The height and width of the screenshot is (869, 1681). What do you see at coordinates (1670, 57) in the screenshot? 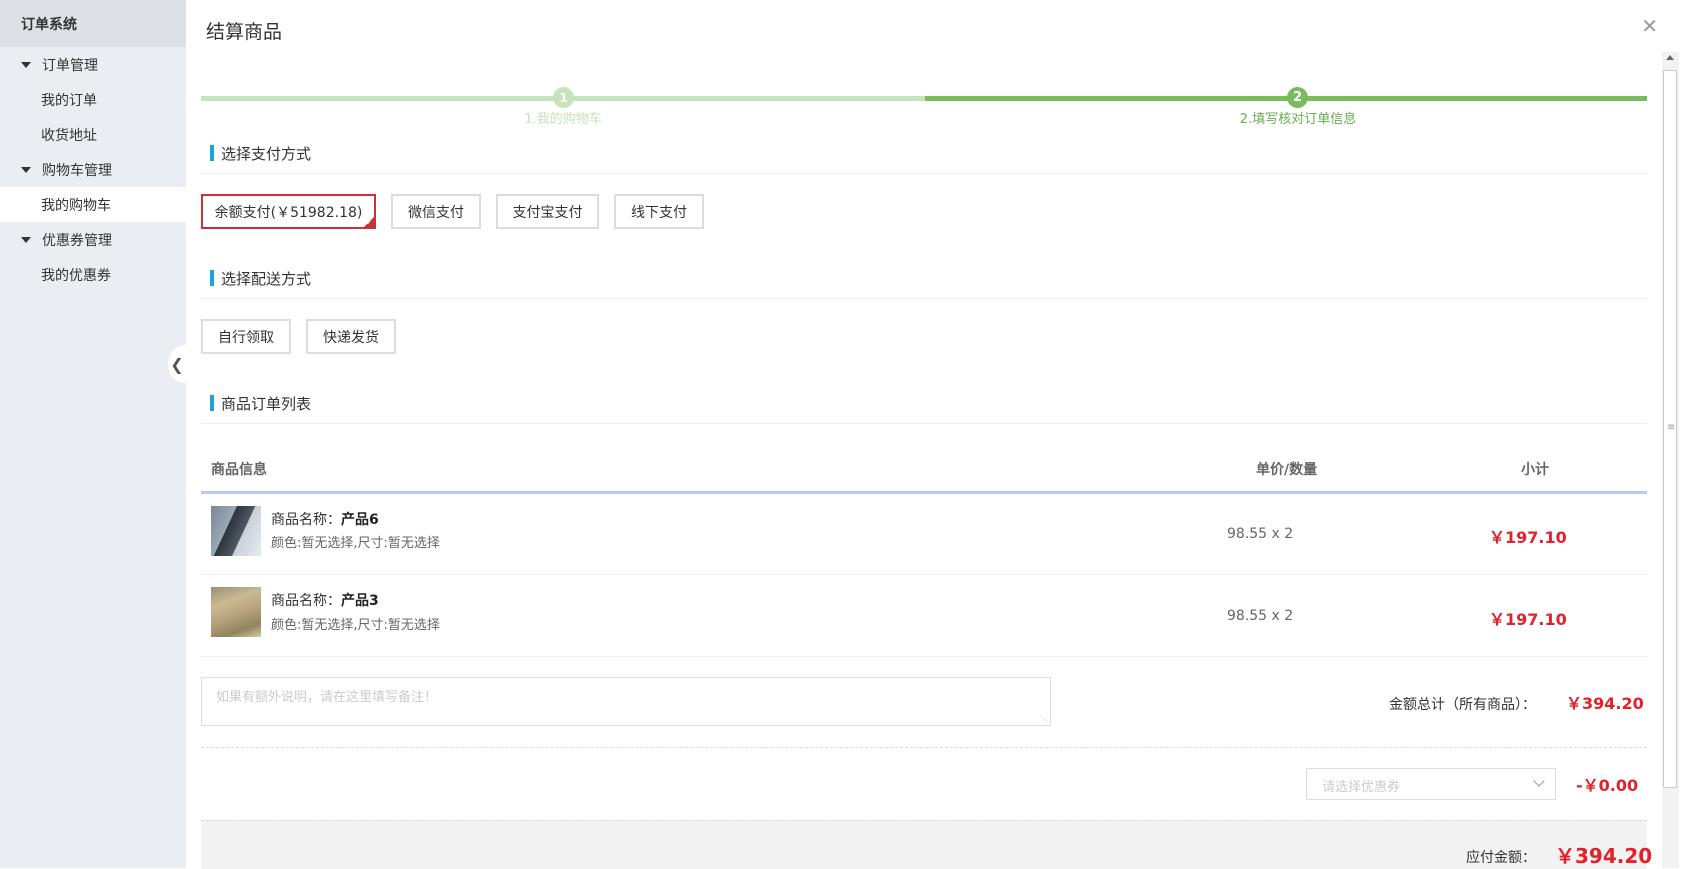
I see `scroll-up-arrow-icon` at bounding box center [1670, 57].